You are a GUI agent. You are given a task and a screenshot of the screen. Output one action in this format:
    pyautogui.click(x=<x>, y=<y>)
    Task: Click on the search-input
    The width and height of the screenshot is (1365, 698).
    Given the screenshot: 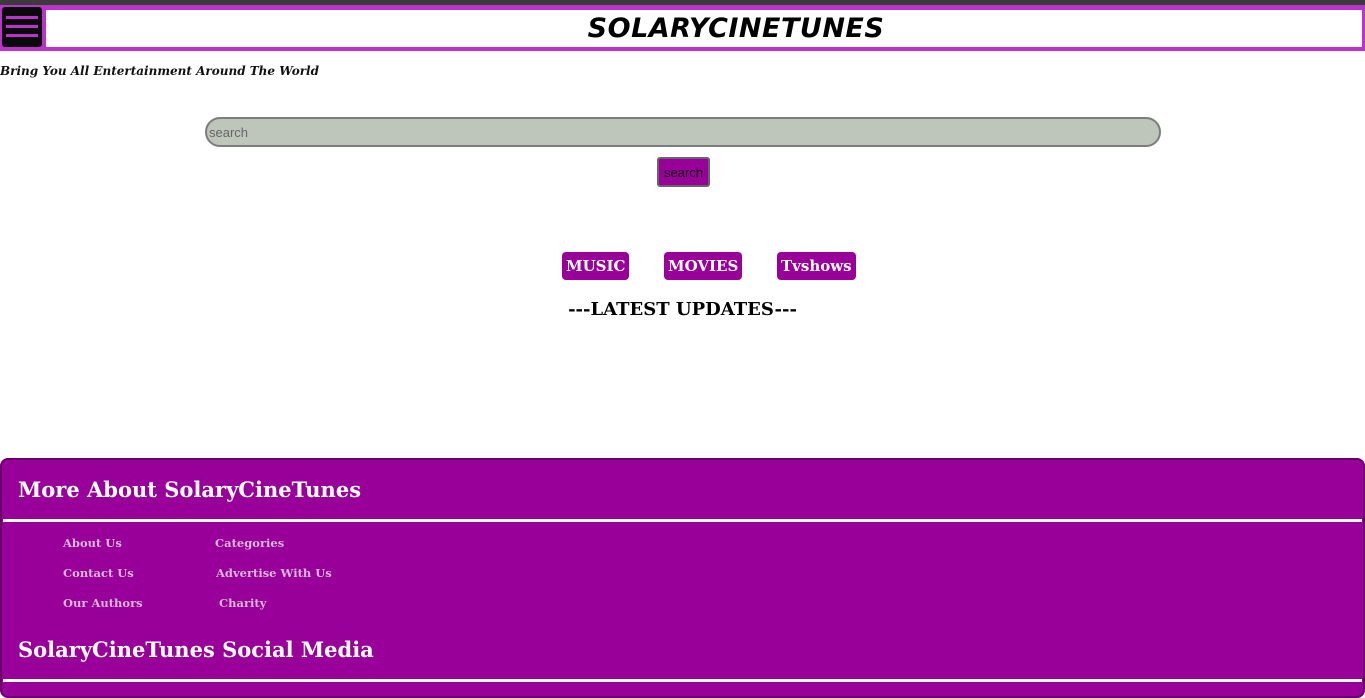 What is the action you would take?
    pyautogui.click(x=683, y=132)
    